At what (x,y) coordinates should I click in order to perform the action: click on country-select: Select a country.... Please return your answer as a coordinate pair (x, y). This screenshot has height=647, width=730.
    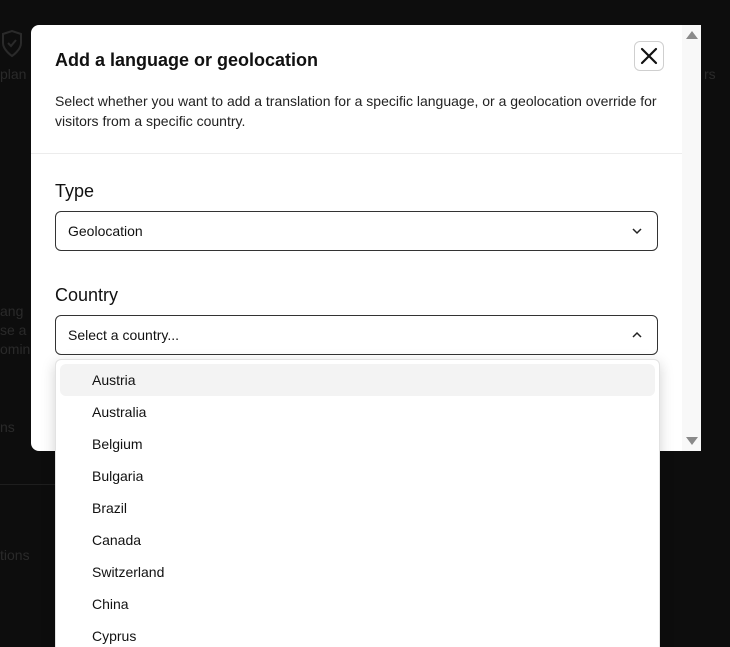
    Looking at the image, I should click on (356, 335).